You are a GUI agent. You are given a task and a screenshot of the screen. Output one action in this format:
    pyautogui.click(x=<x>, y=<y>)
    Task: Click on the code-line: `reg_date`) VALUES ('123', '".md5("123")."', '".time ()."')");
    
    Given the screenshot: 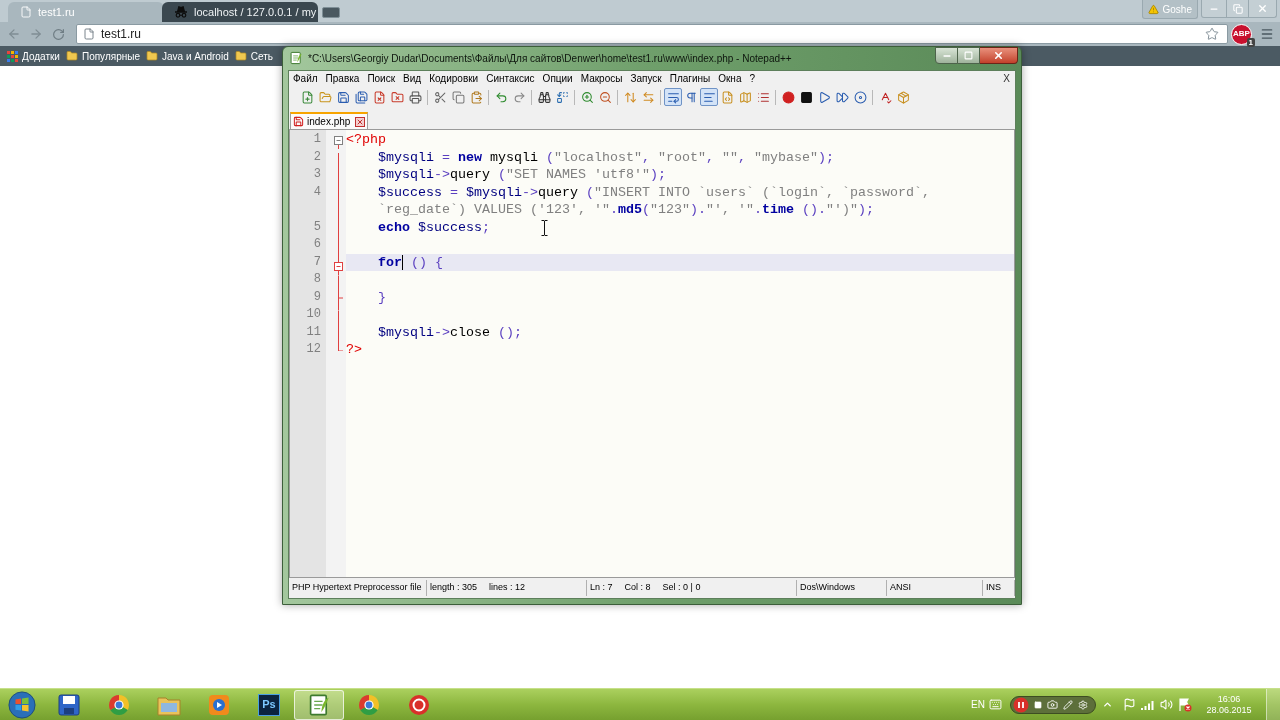 What is the action you would take?
    pyautogui.click(x=626, y=210)
    